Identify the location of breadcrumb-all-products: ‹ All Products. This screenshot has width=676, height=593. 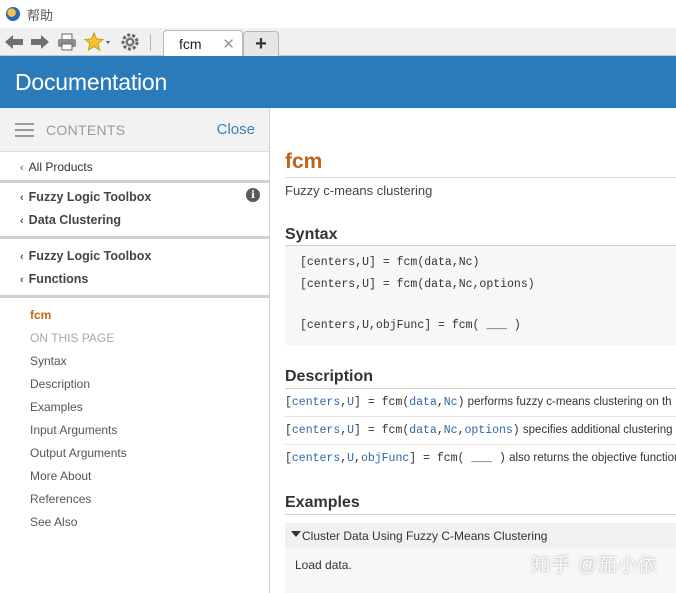
(56, 167).